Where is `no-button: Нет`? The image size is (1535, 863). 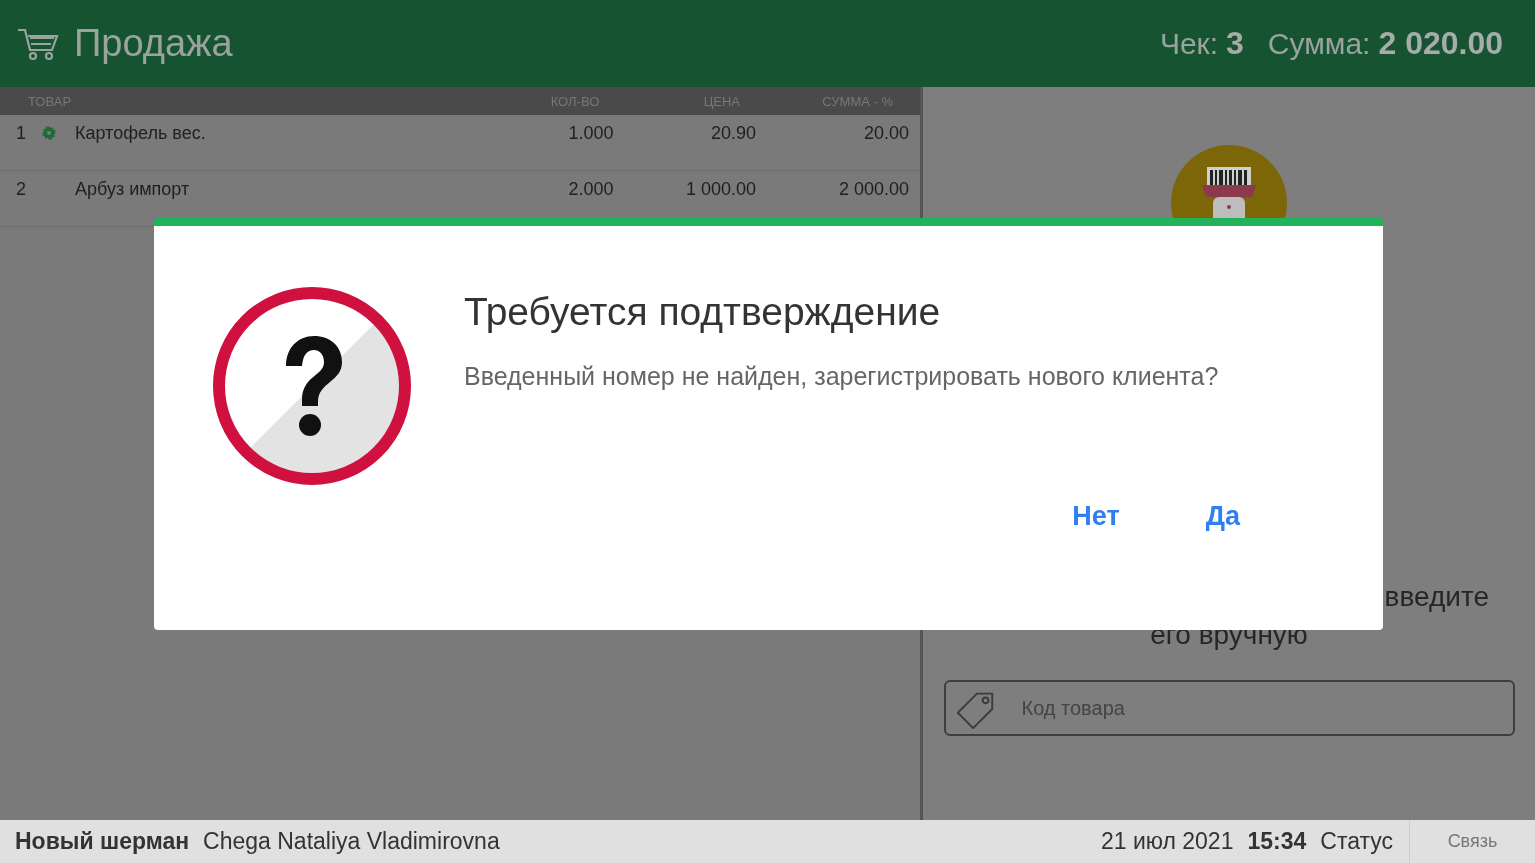 no-button: Нет is located at coordinates (1096, 516).